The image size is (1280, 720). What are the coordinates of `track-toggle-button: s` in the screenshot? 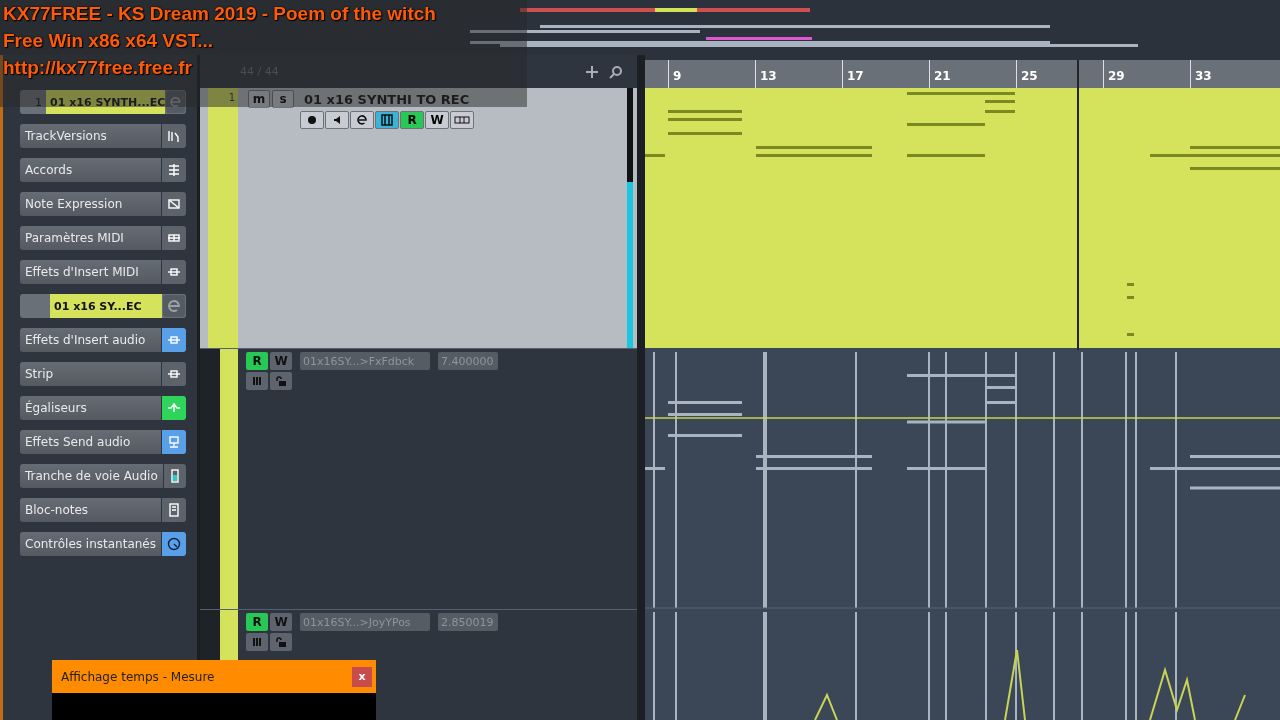 It's located at (283, 99).